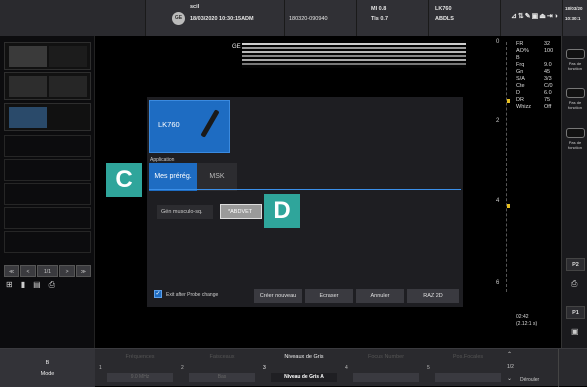  Describe the element at coordinates (548, 107) in the screenshot. I see `param-value: Off` at that location.